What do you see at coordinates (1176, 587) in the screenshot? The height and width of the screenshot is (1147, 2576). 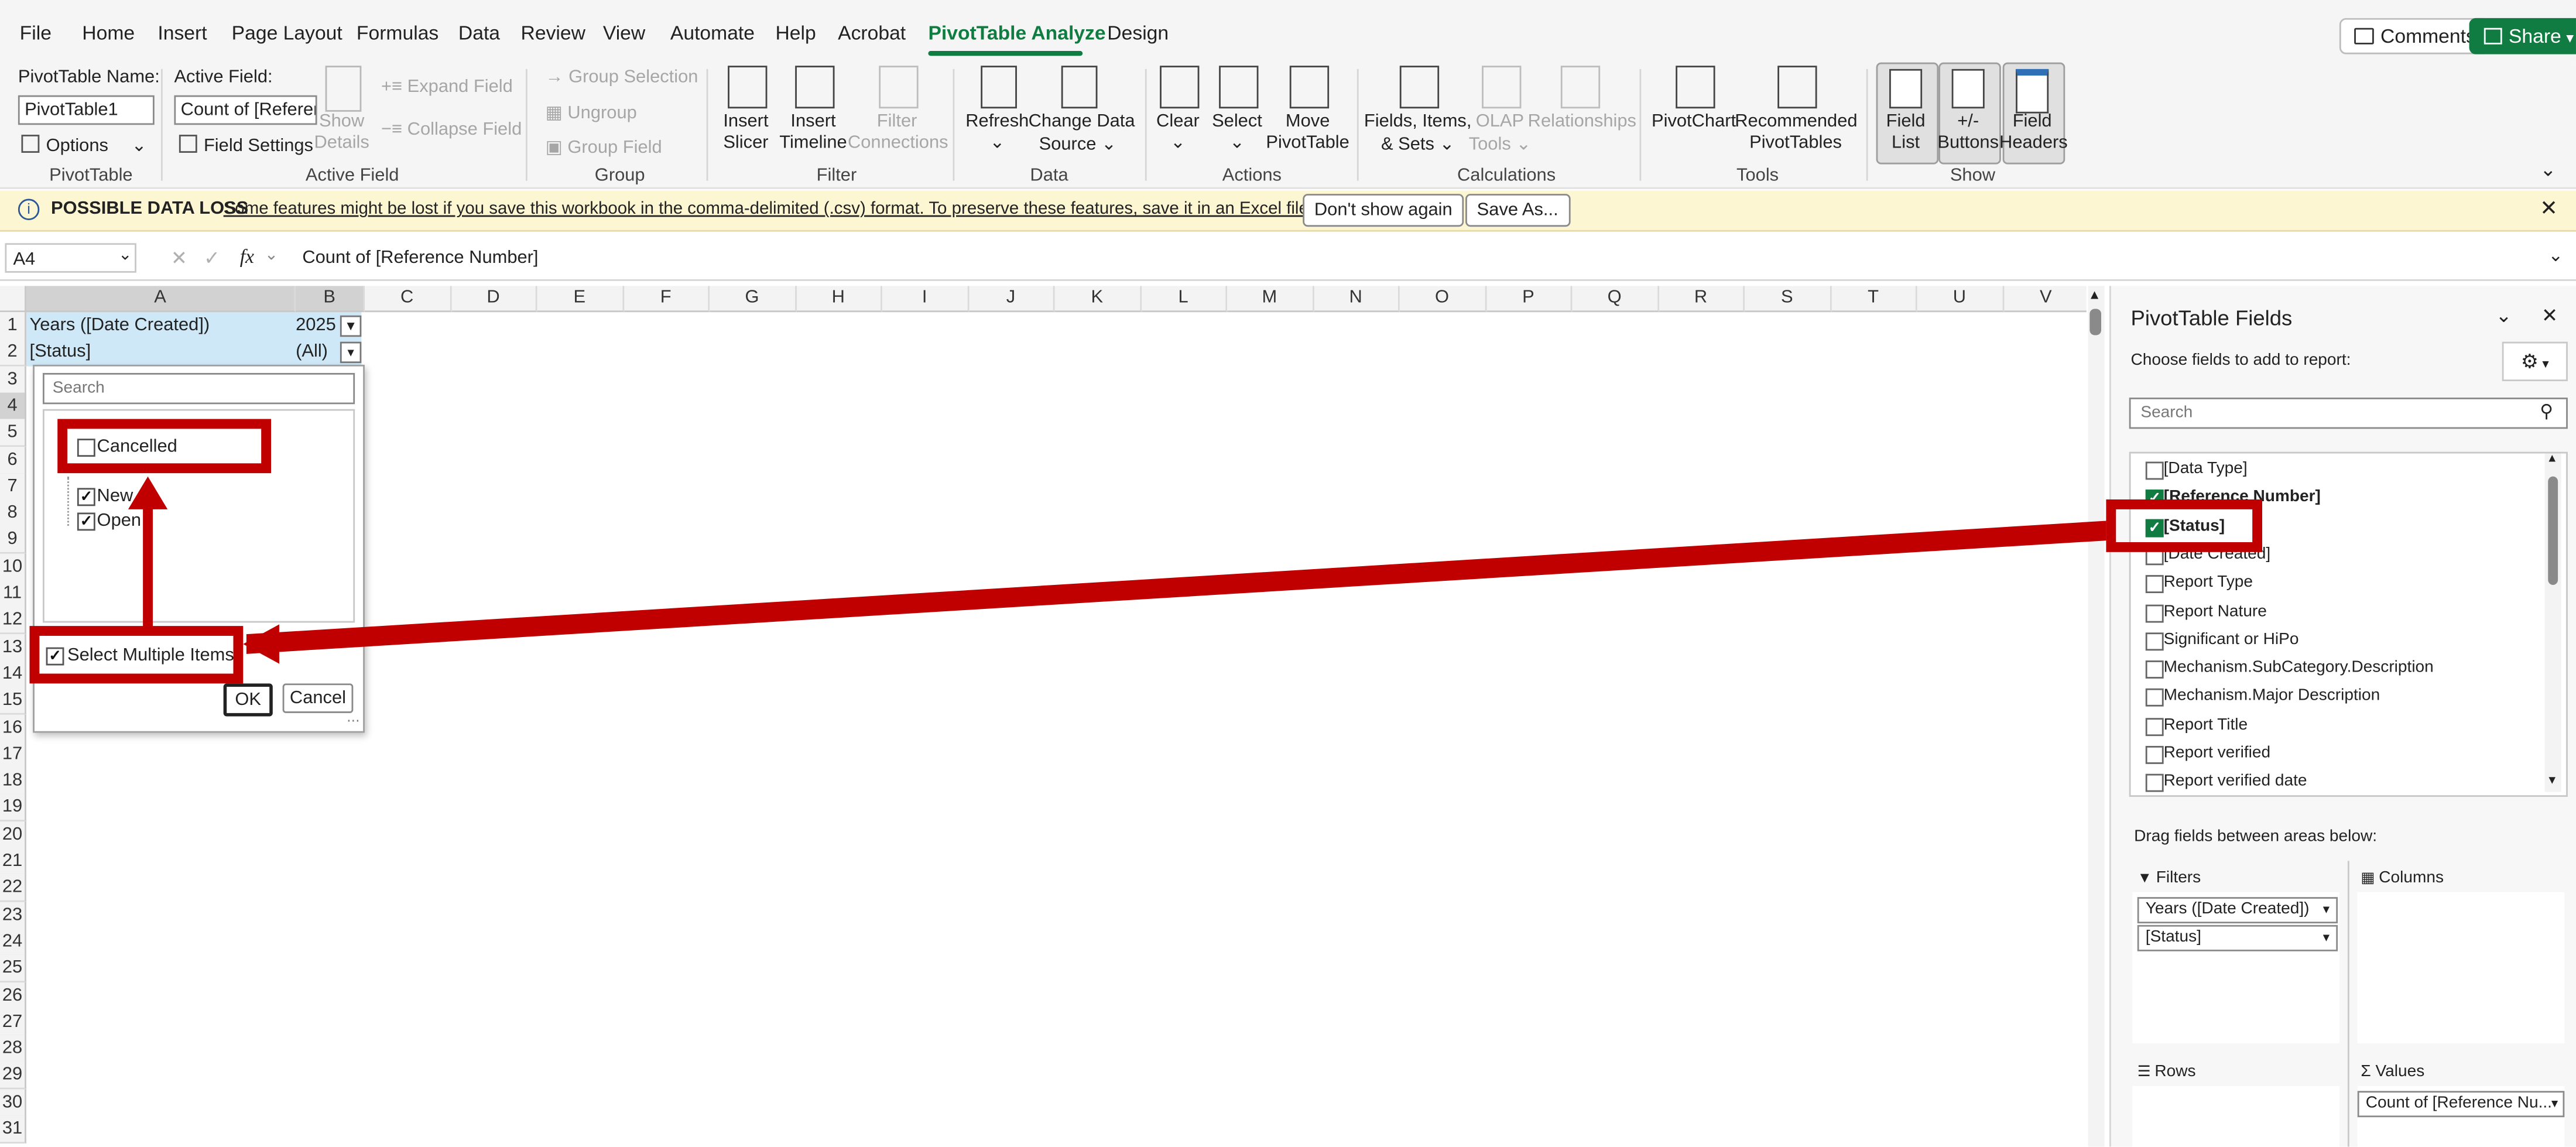 I see `annotation-arrow-diagonal` at bounding box center [1176, 587].